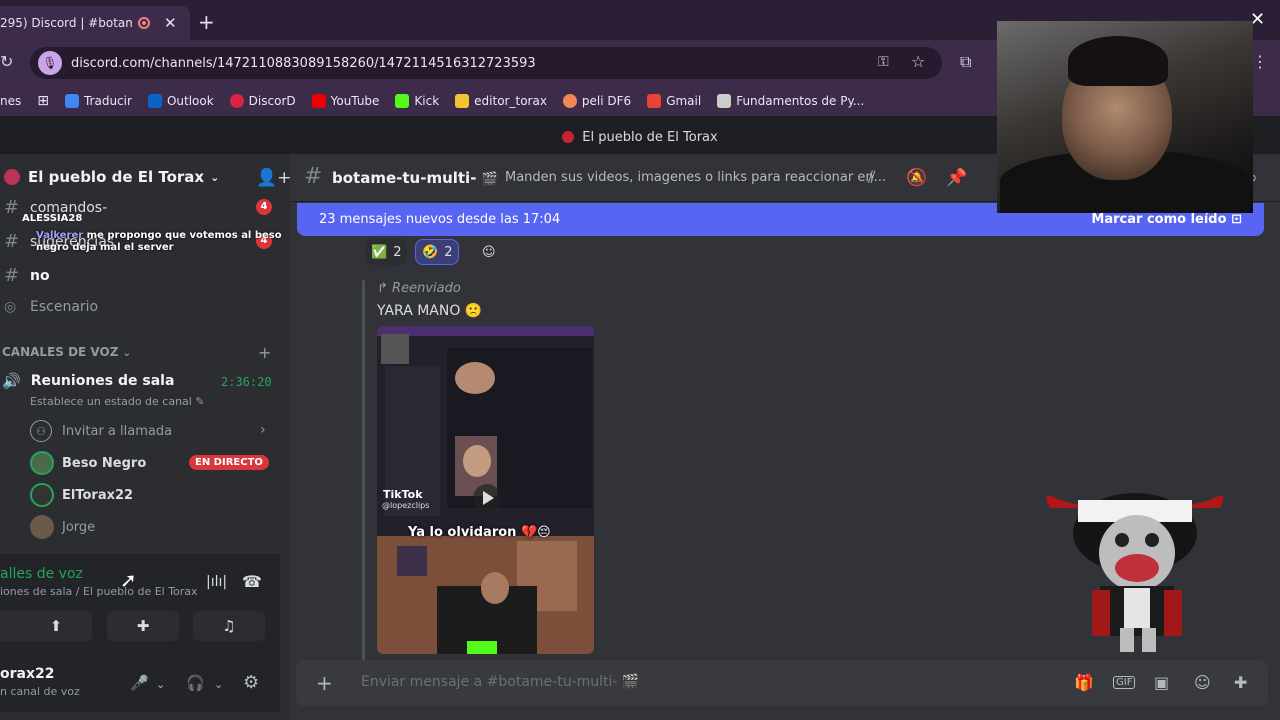  I want to click on password-key-icon: ⚿, so click(883, 62).